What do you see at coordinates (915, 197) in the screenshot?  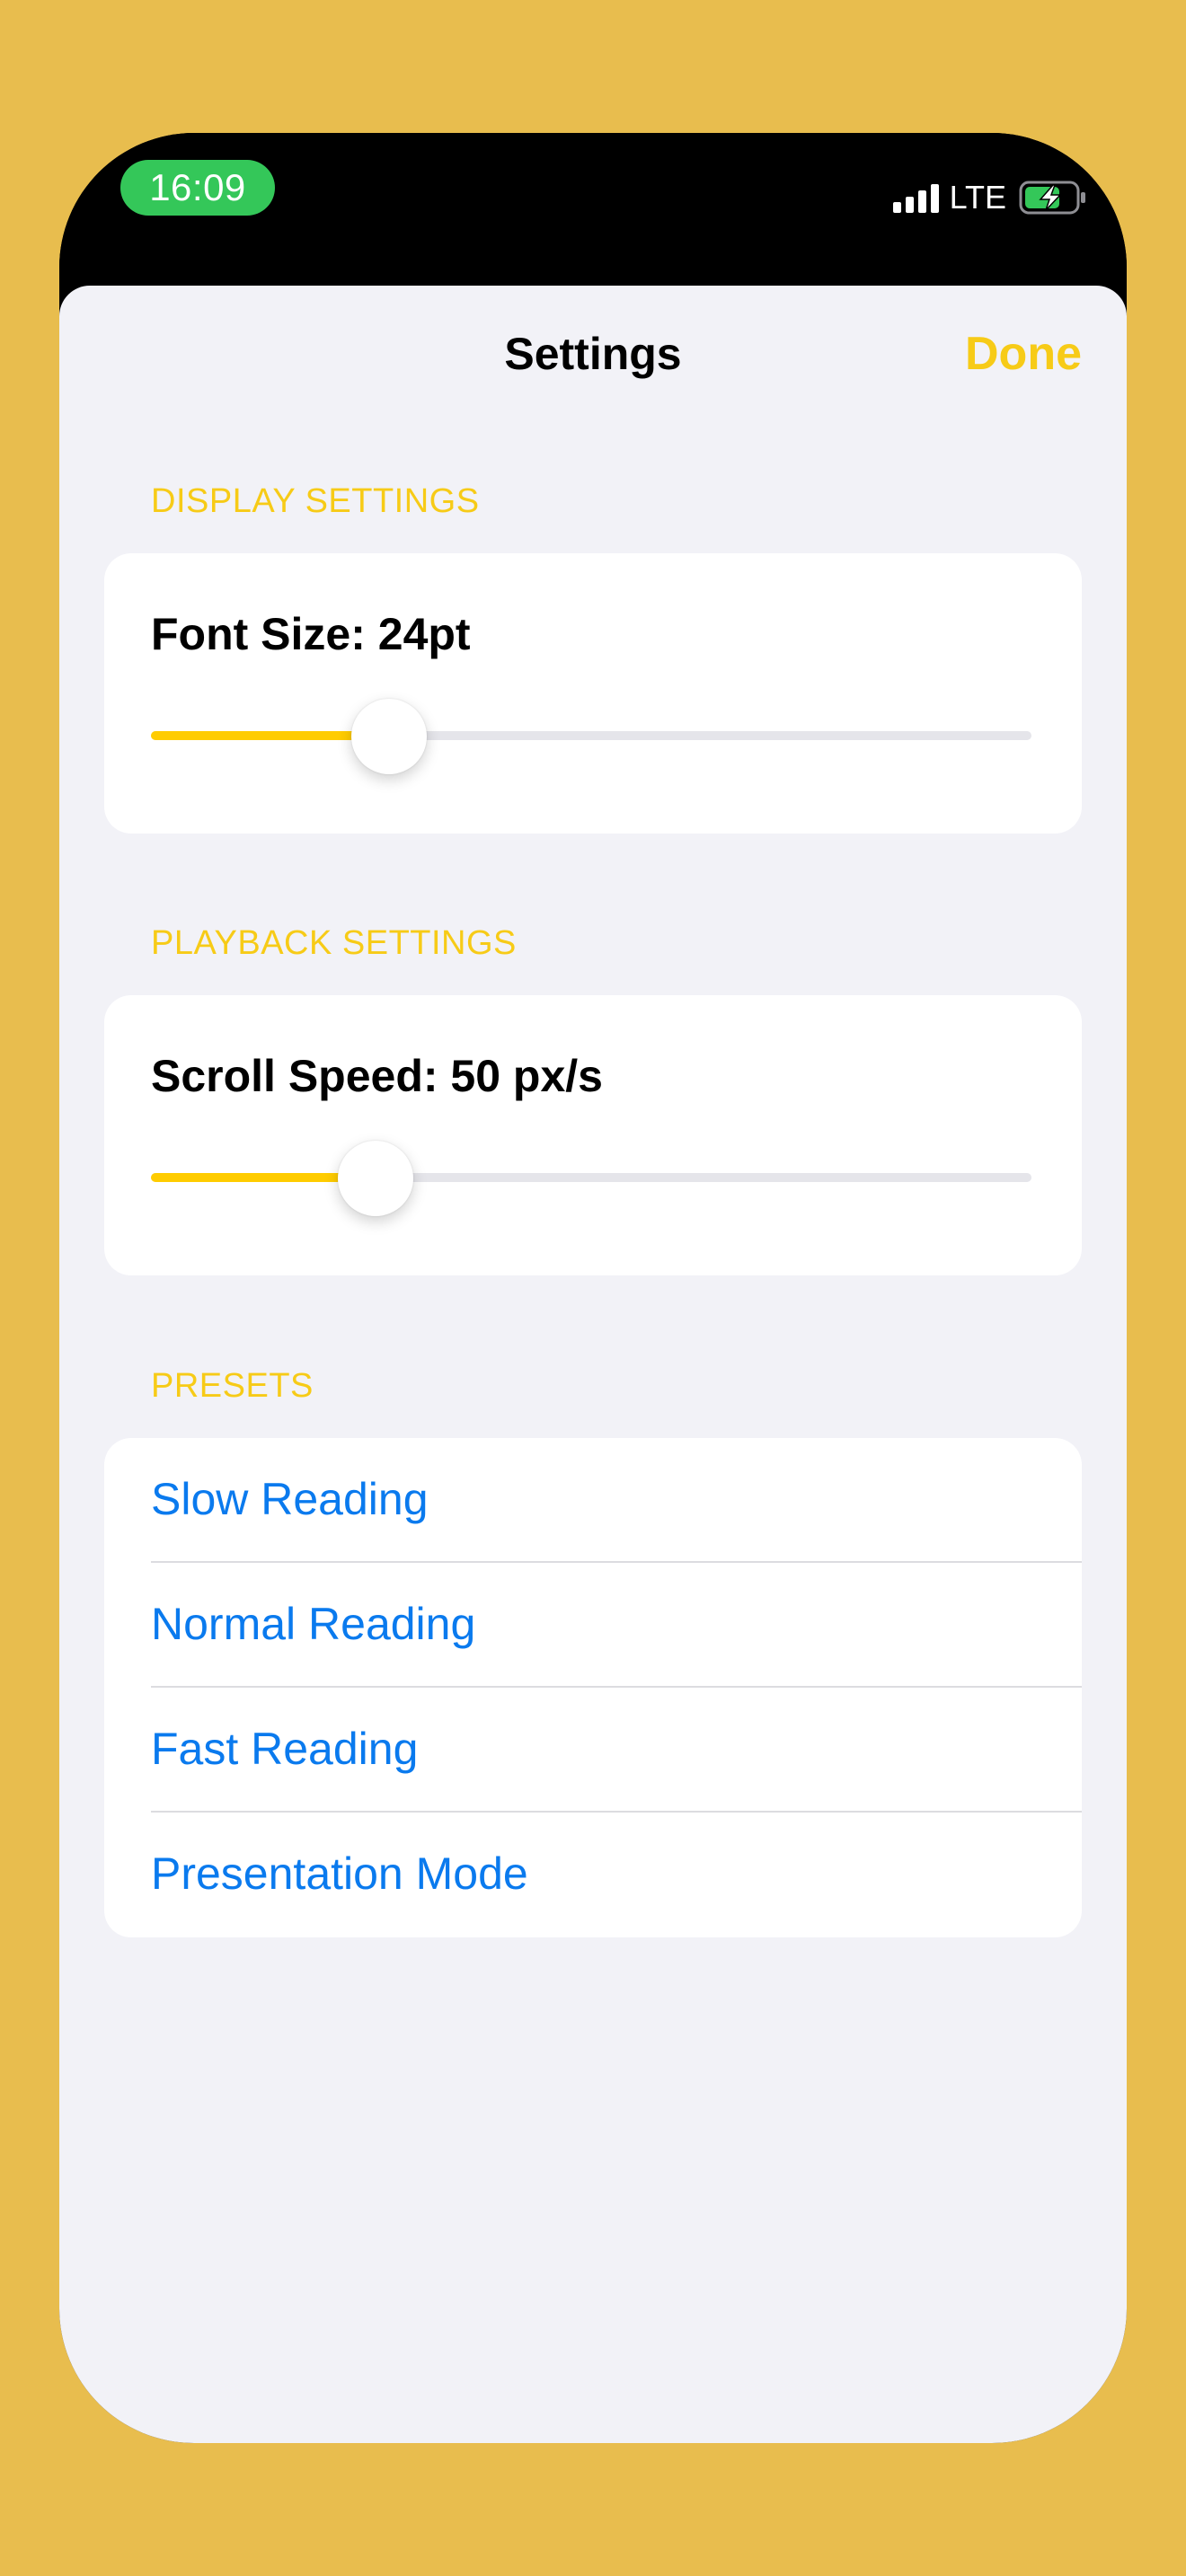 I see `cellular-signal-icon` at bounding box center [915, 197].